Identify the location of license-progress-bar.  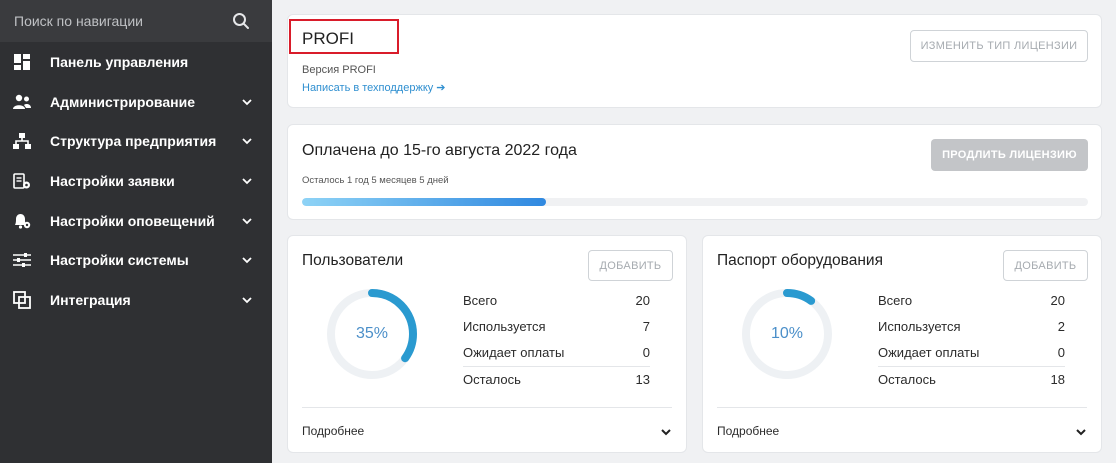
(695, 202).